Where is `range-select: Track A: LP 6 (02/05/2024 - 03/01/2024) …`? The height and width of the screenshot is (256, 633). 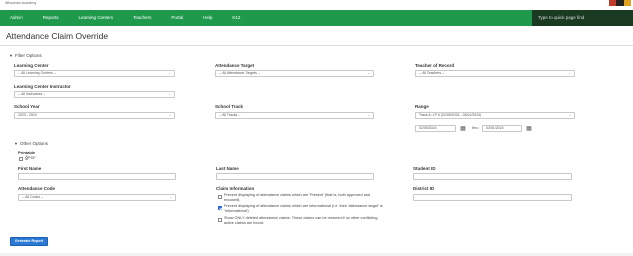 range-select: Track A: LP 6 (02/05/2024 - 03/01/2024) … is located at coordinates (495, 115).